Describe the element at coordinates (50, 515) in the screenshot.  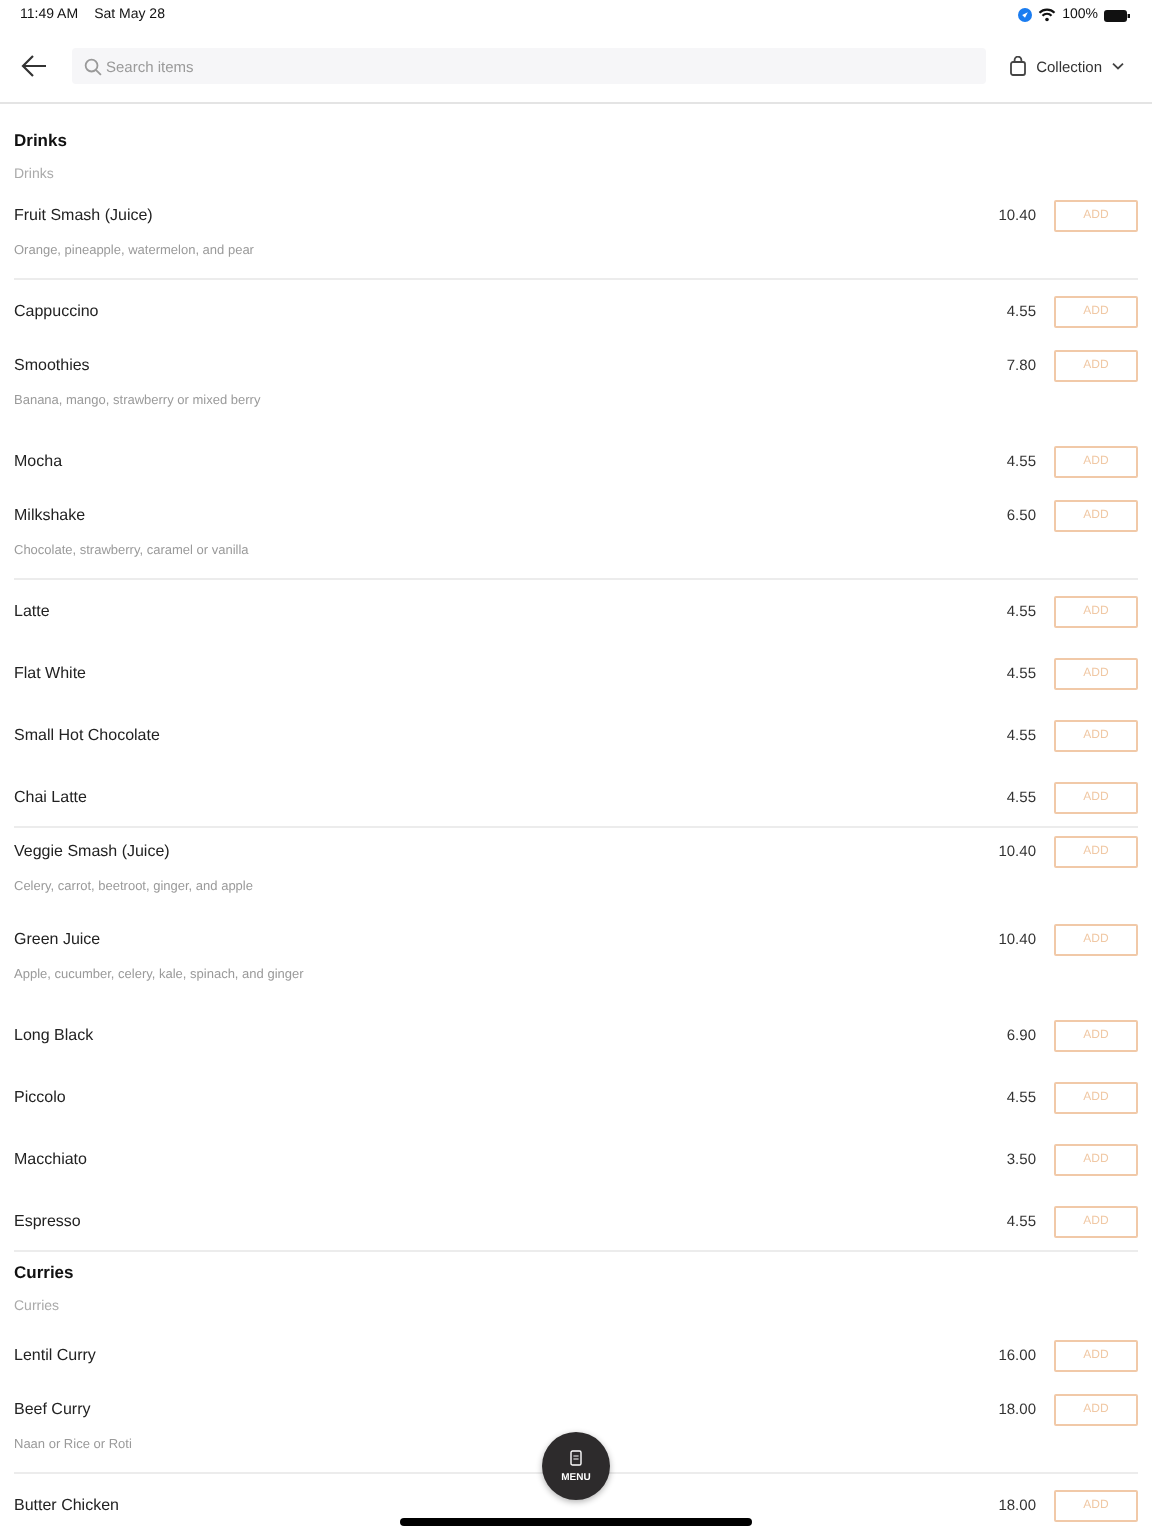
I see `item-name: Milkshake` at that location.